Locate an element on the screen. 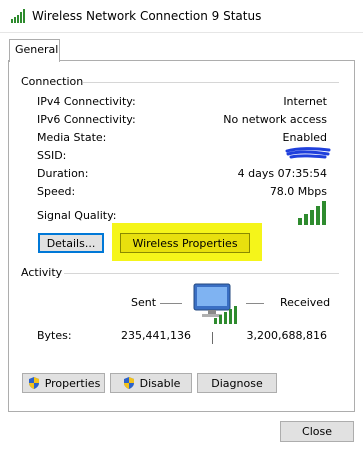  close-button-label: Close is located at coordinates (317, 431).